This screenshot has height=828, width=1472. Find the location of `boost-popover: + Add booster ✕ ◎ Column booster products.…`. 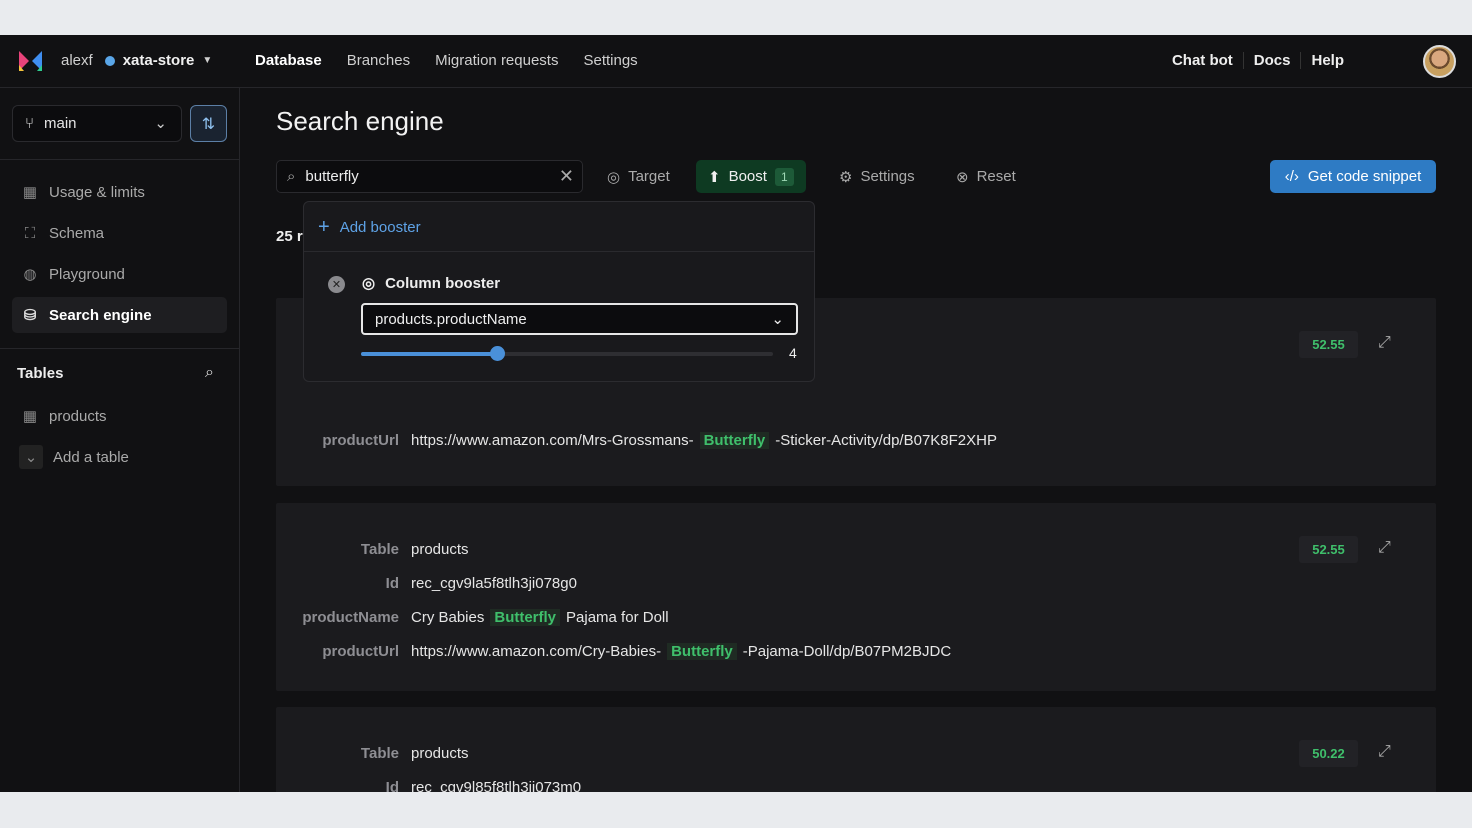

boost-popover: + Add booster ✕ ◎ Column booster products.… is located at coordinates (559, 291).